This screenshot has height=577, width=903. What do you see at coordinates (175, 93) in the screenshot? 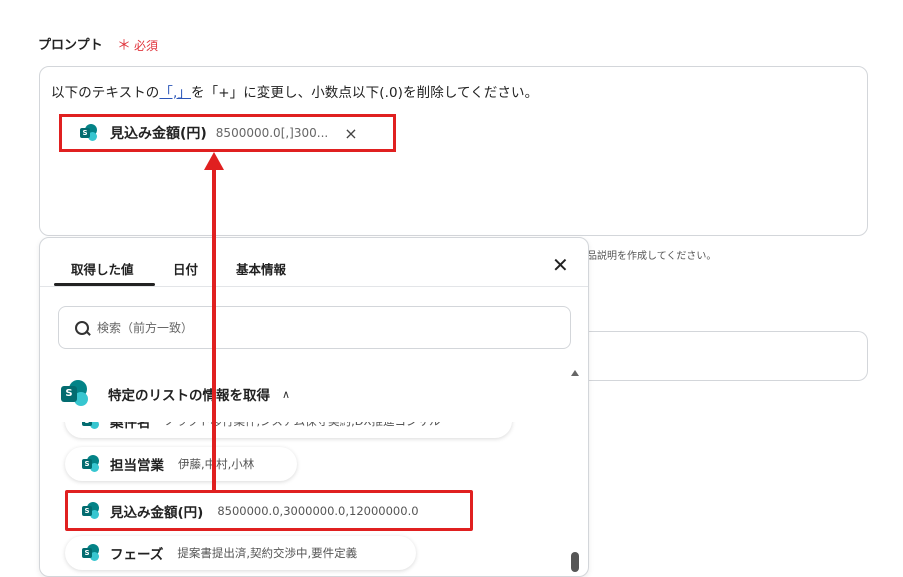
I see `prompt-quoted-char: 「,」` at bounding box center [175, 93].